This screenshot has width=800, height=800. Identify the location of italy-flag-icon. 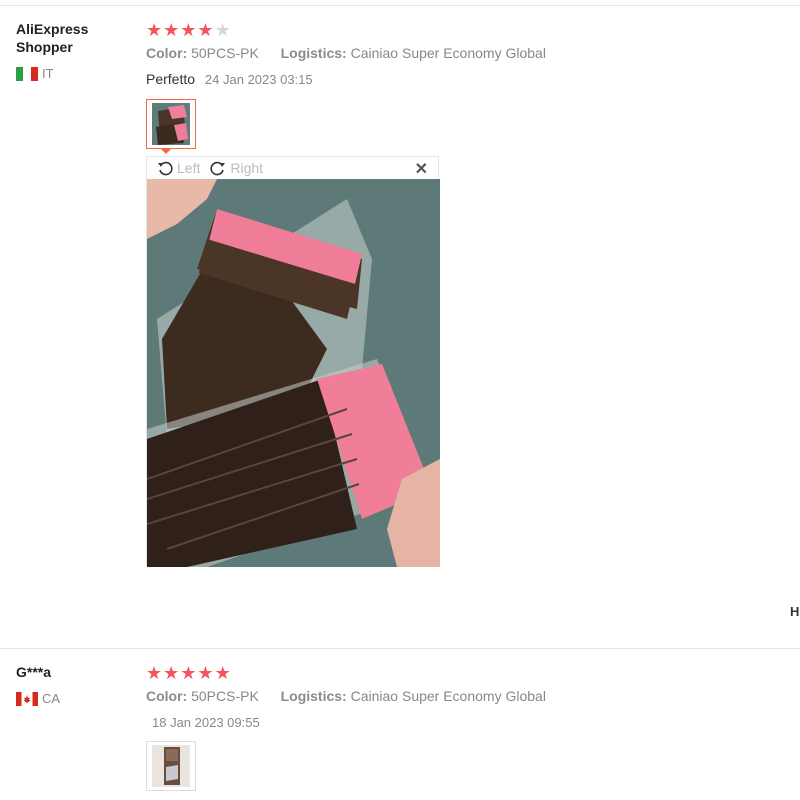
(27, 73).